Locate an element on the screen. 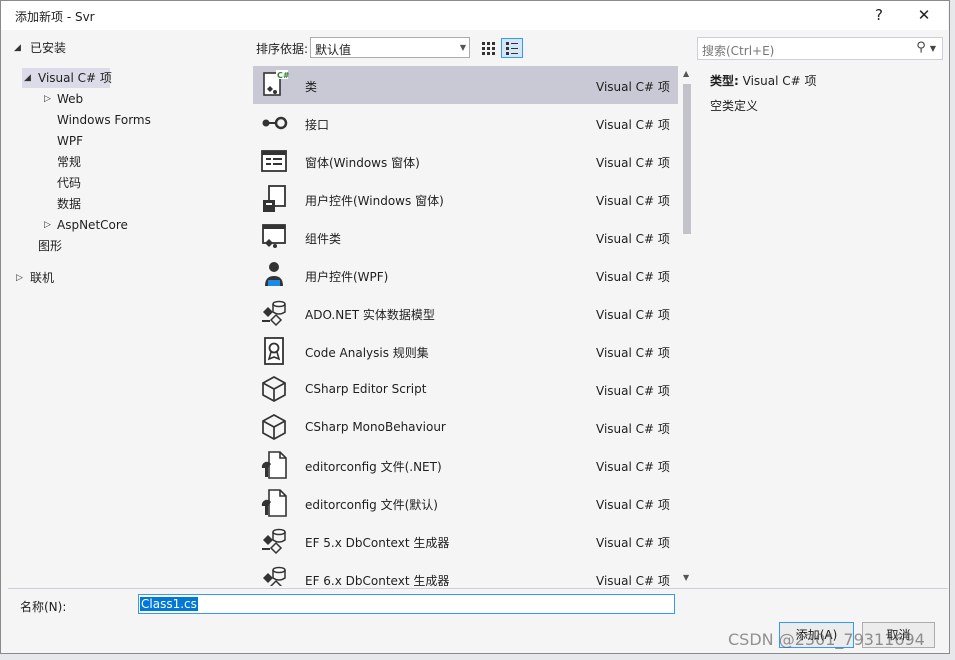 This screenshot has width=955, height=660. list-scrollbar: ▲ ▼ is located at coordinates (687, 326).